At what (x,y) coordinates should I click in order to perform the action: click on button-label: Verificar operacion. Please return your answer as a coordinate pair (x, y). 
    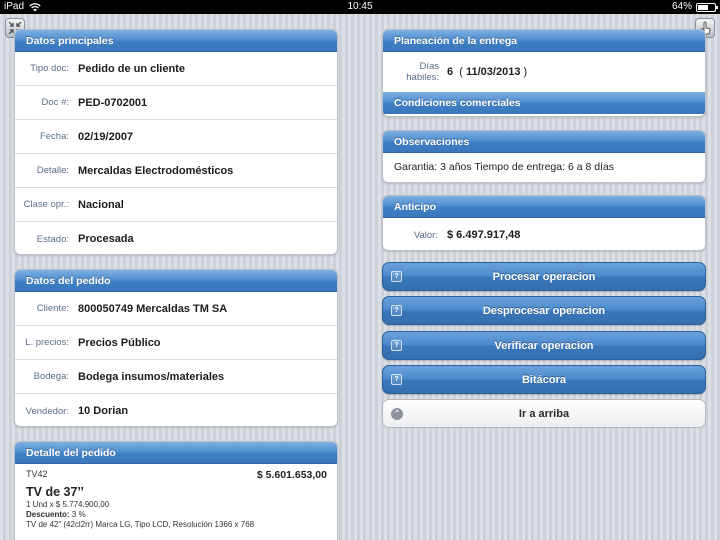
    Looking at the image, I should click on (544, 345).